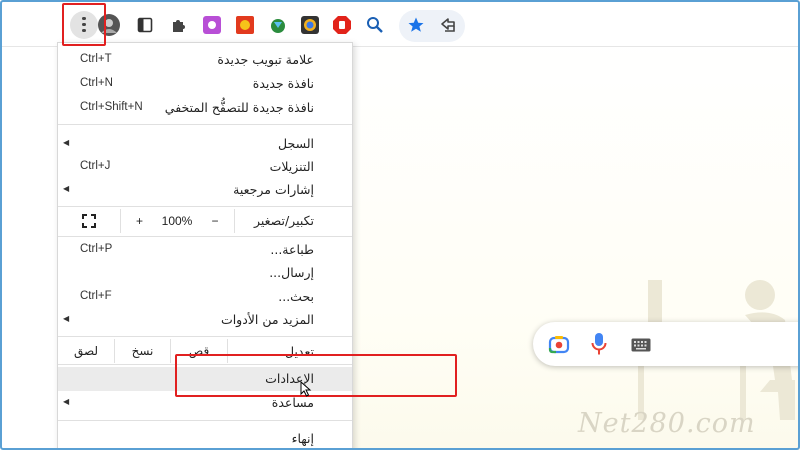  What do you see at coordinates (86, 351) in the screenshot?
I see `paste-button: لصق` at bounding box center [86, 351].